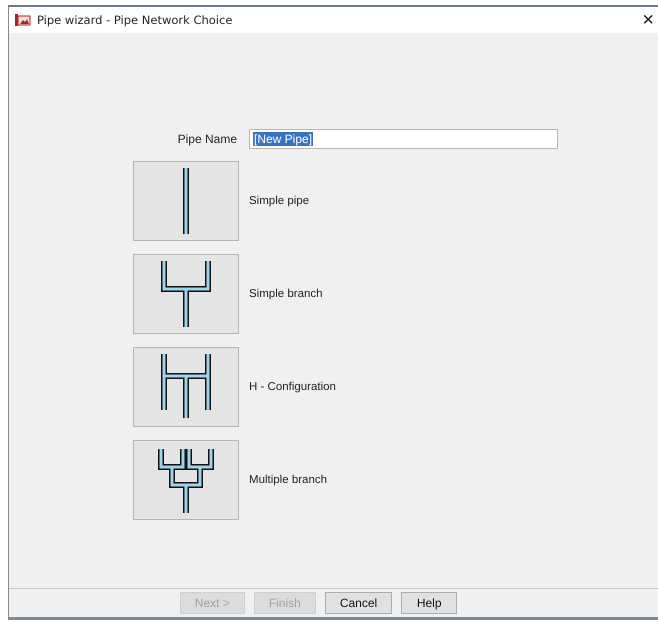  What do you see at coordinates (288, 480) in the screenshot?
I see `option-label: Multiple branch` at bounding box center [288, 480].